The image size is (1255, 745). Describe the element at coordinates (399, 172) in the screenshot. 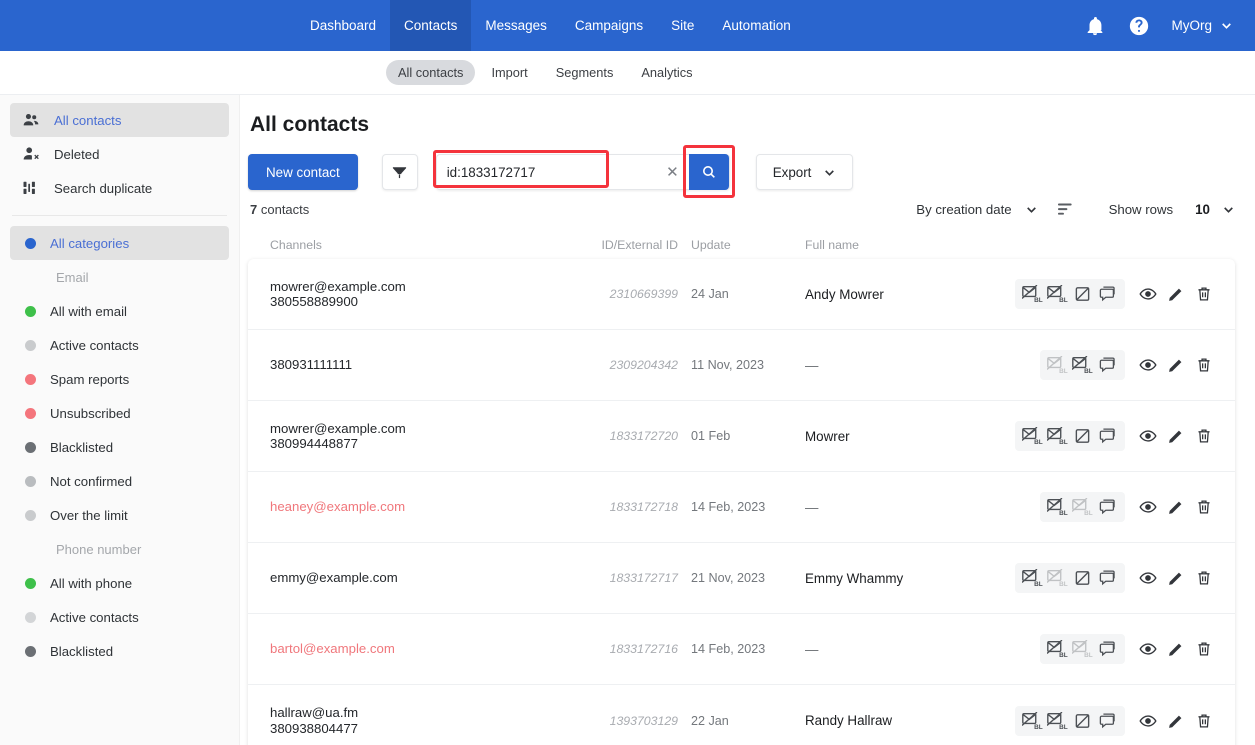

I see `filter-button` at that location.